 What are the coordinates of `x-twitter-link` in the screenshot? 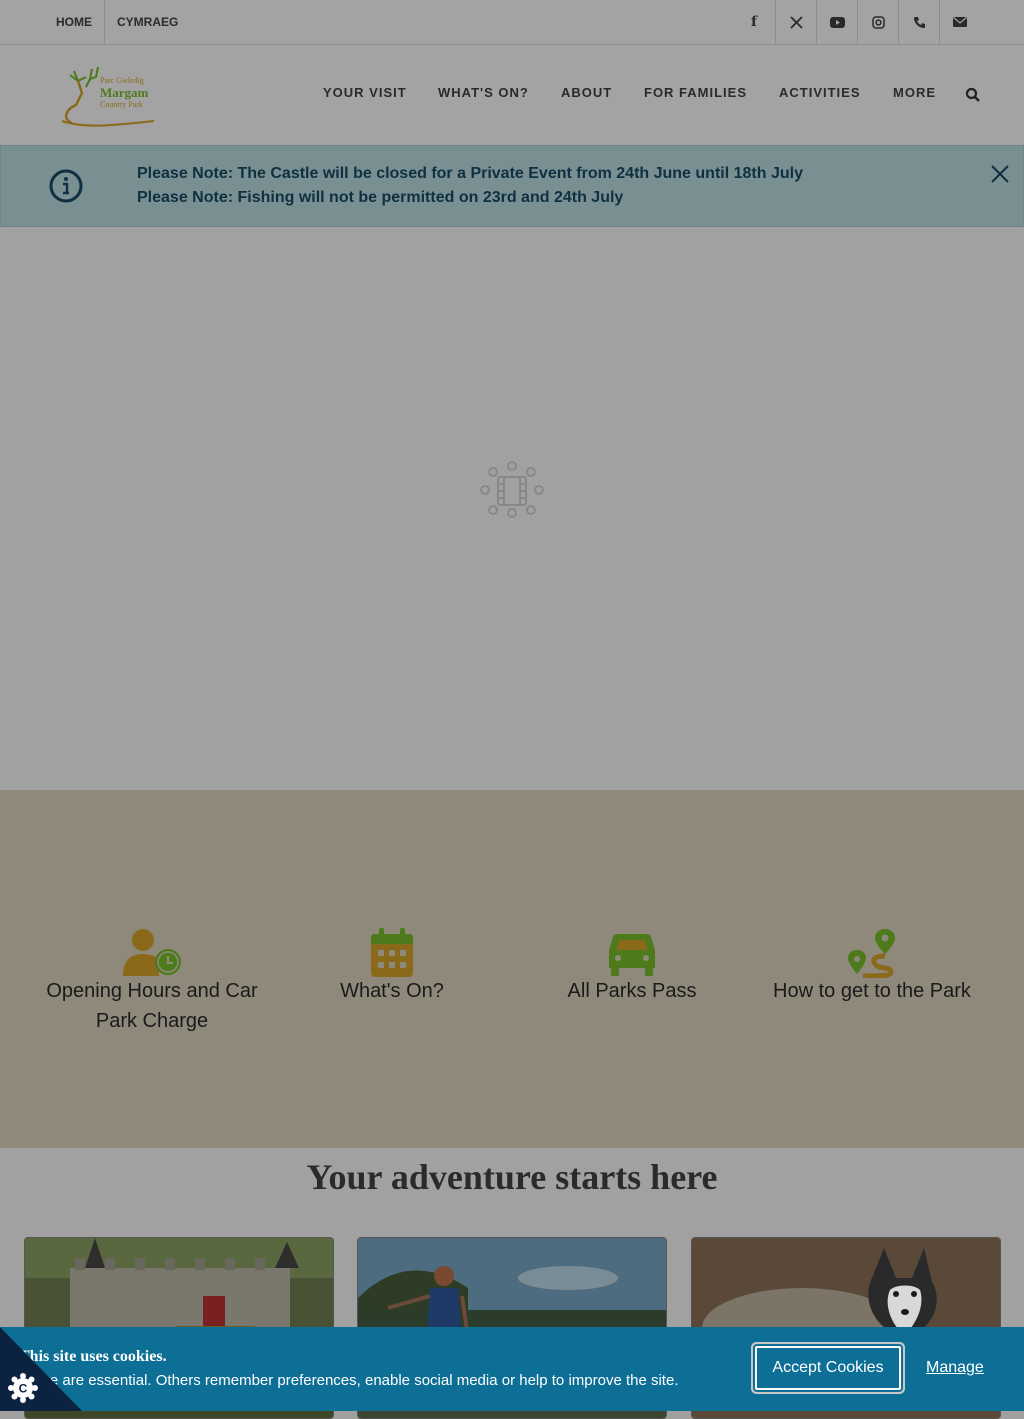 It's located at (795, 22).